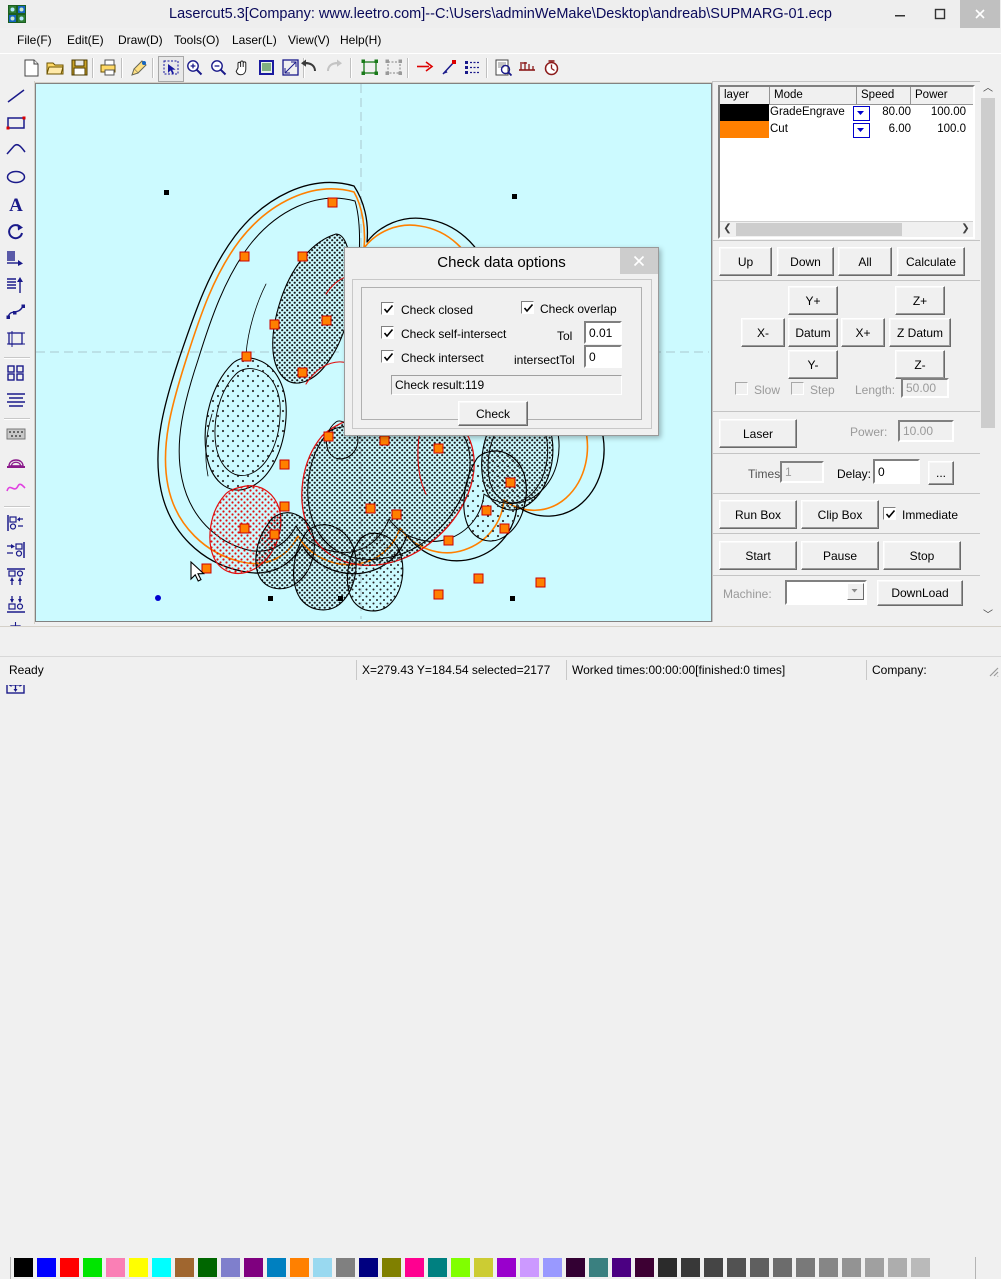 This screenshot has width=1001, height=1279. I want to click on scroll-right-icon: ❯, so click(965, 229).